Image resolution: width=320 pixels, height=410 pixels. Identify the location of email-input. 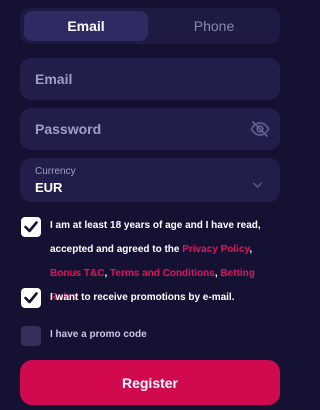
(150, 79).